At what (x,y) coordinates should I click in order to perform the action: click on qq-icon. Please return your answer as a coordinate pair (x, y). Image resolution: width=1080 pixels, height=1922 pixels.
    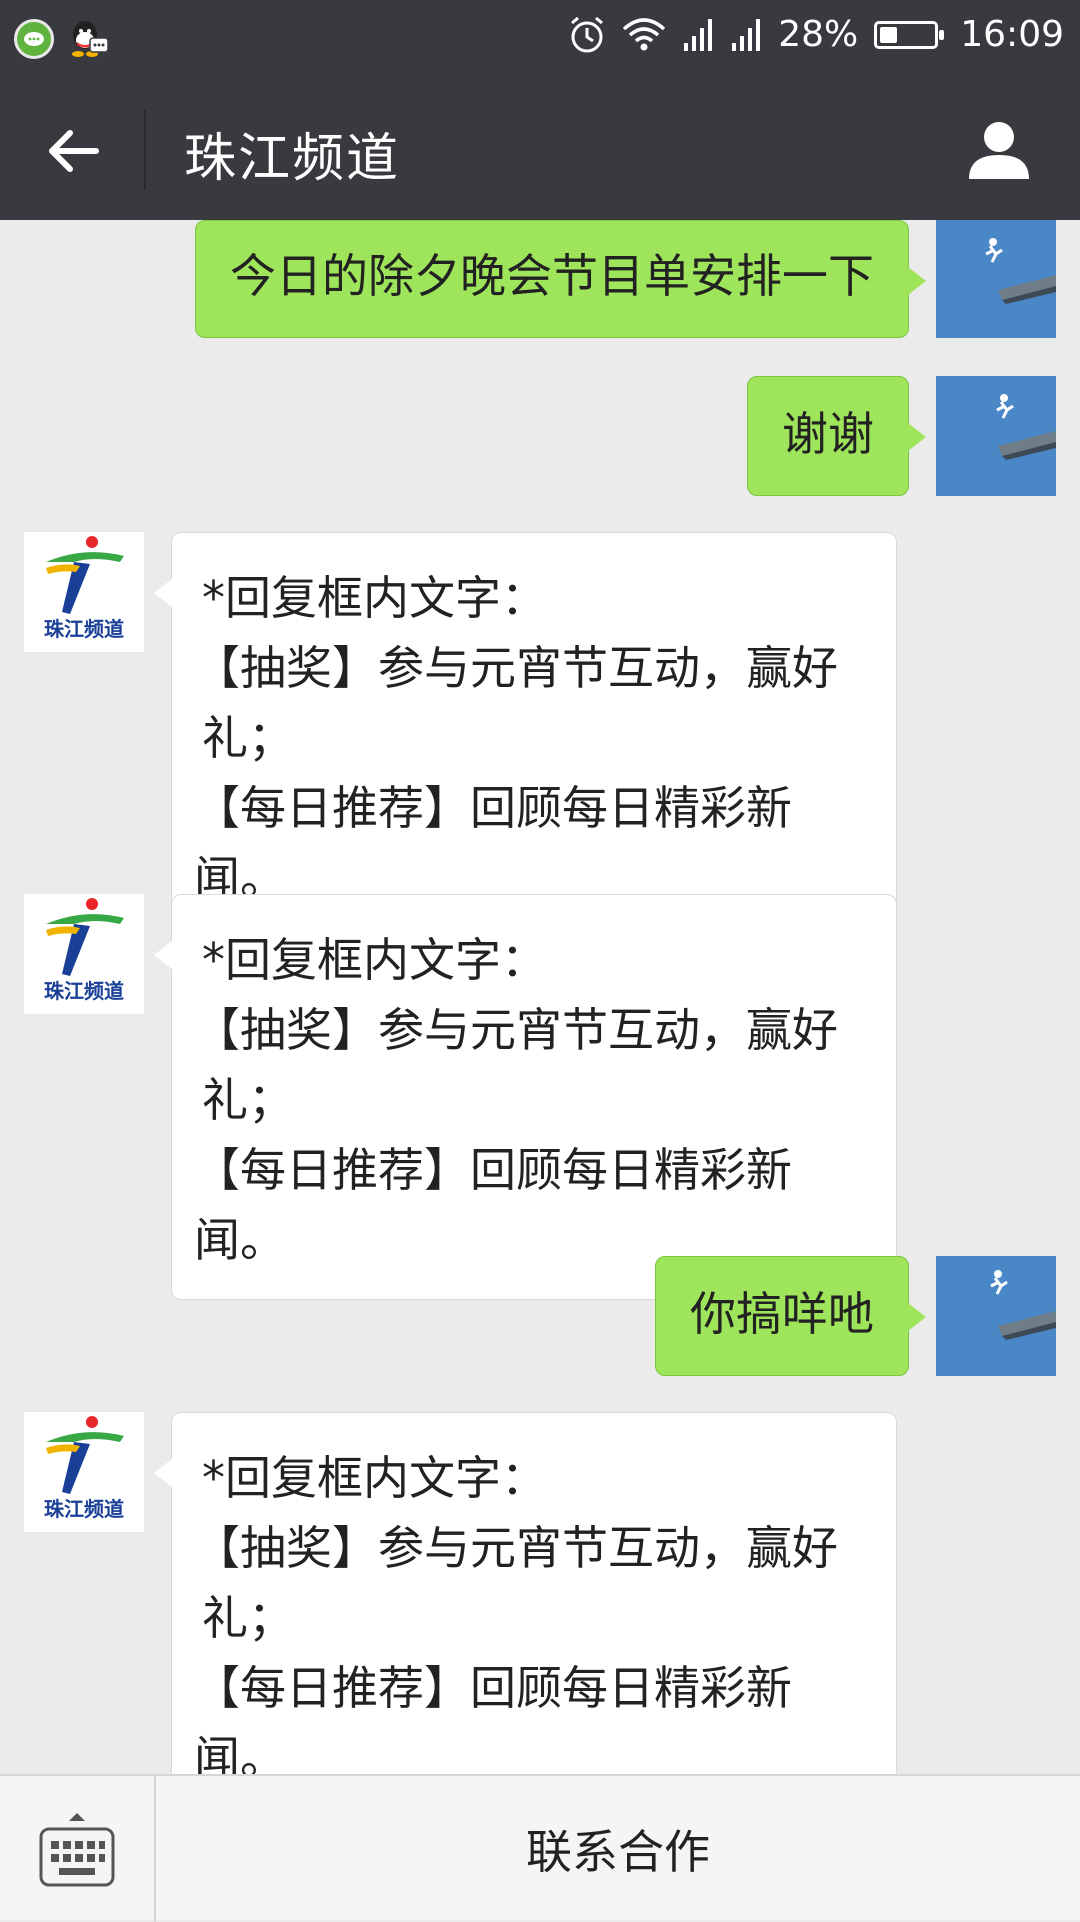
    Looking at the image, I should click on (90, 39).